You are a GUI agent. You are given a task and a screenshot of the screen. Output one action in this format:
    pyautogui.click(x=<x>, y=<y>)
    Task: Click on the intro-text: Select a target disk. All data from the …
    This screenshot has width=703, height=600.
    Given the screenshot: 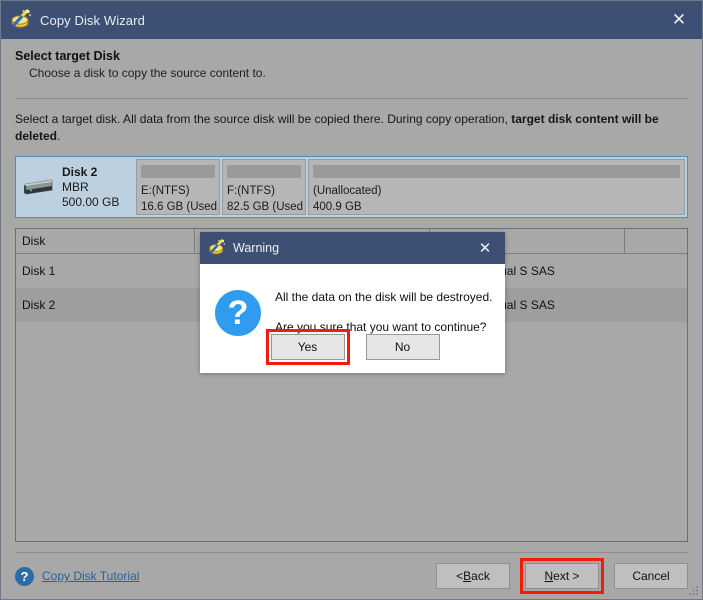 What is the action you would take?
    pyautogui.click(x=351, y=128)
    